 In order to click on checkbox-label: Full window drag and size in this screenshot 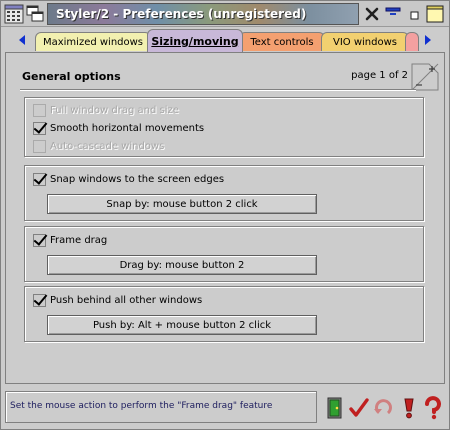, I will do `click(114, 110)`.